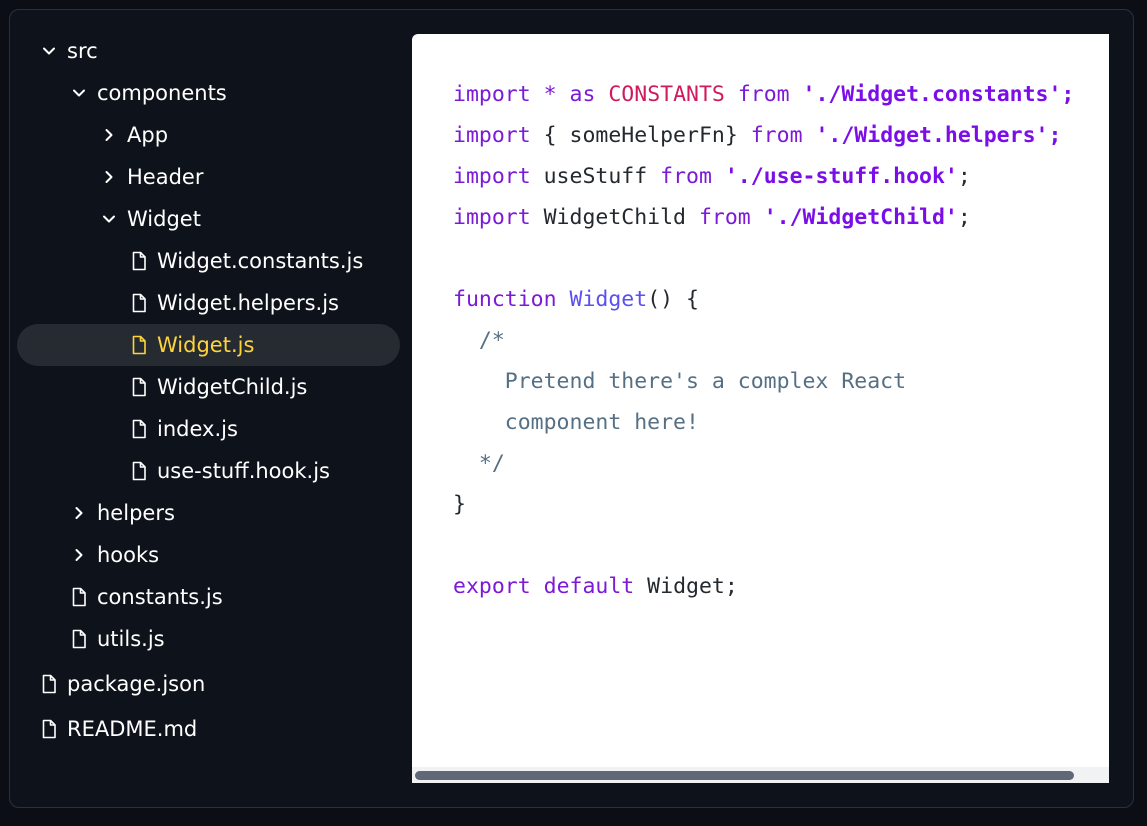  What do you see at coordinates (164, 219) in the screenshot?
I see `tree-item-label: Widget` at bounding box center [164, 219].